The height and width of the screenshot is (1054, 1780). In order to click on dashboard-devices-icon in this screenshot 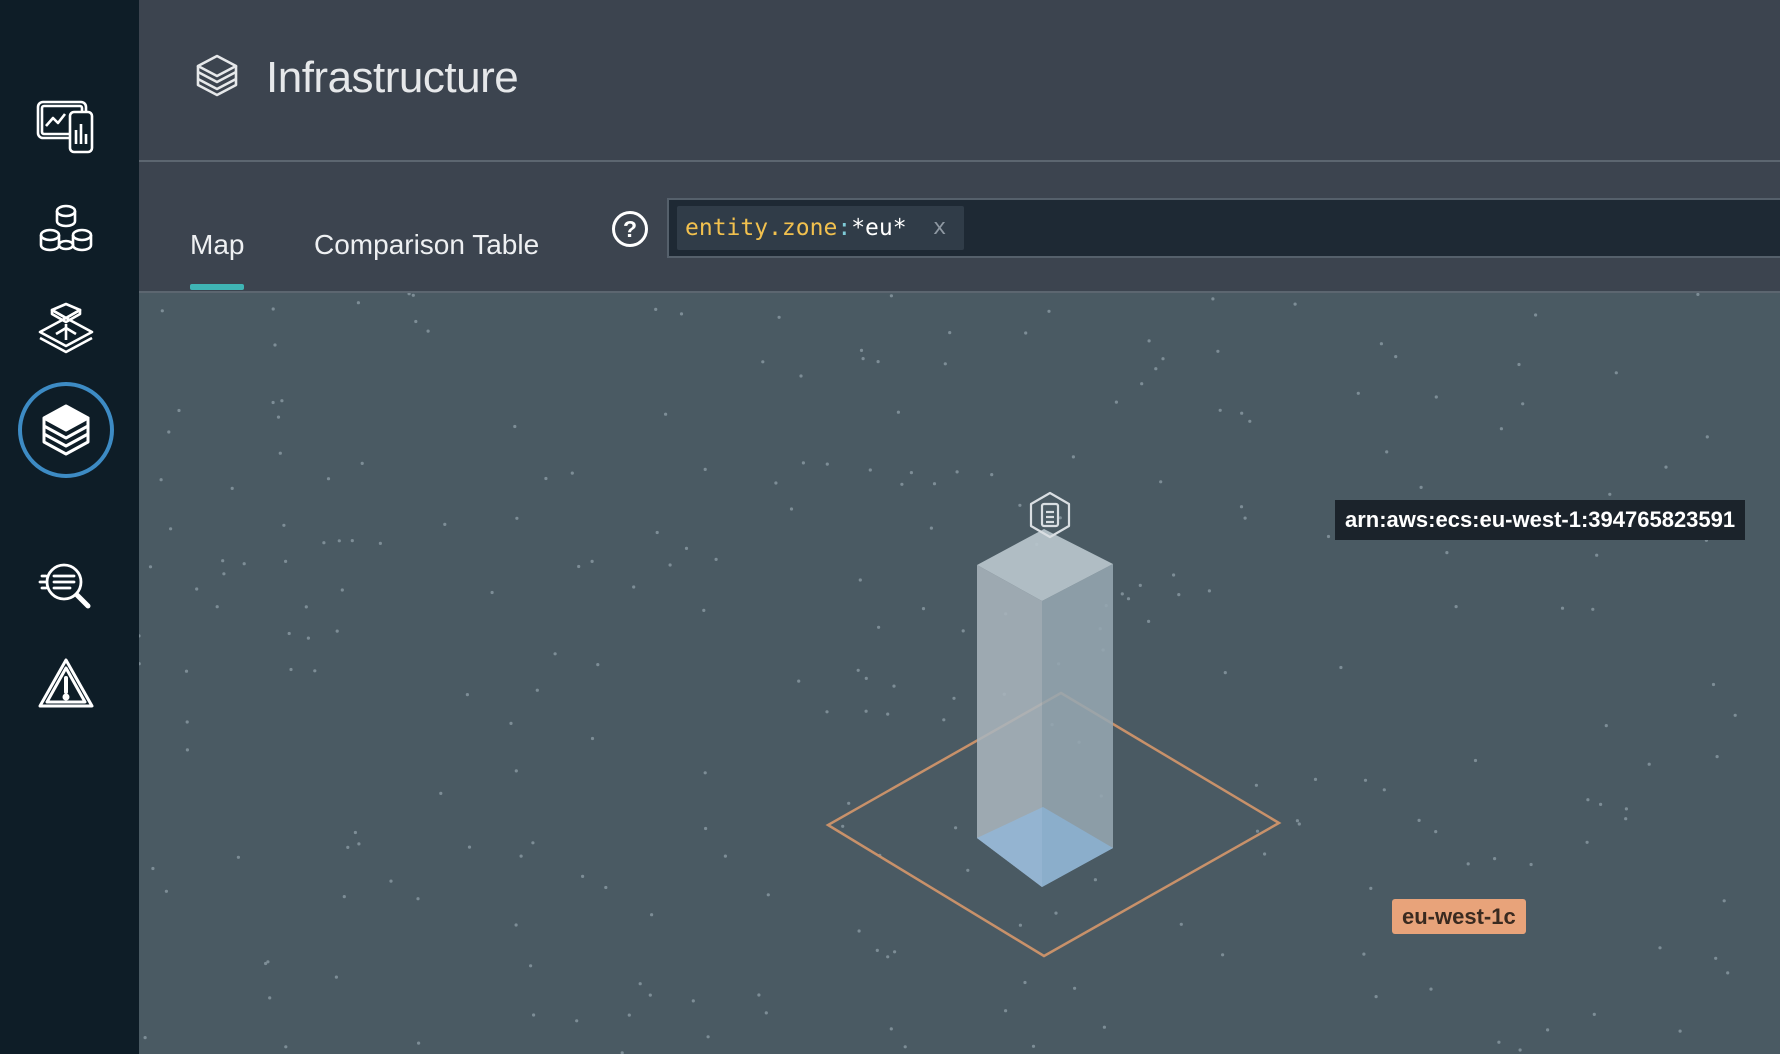, I will do `click(65, 127)`.